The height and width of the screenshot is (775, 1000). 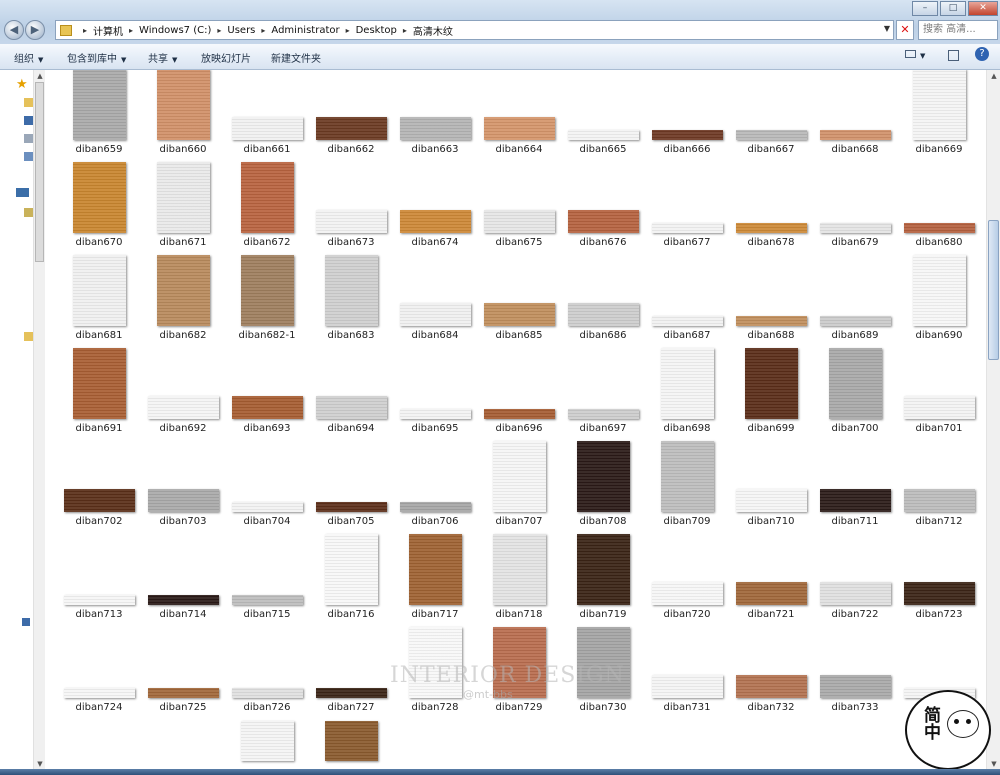 What do you see at coordinates (351, 116) in the screenshot?
I see `file-item: diban662` at bounding box center [351, 116].